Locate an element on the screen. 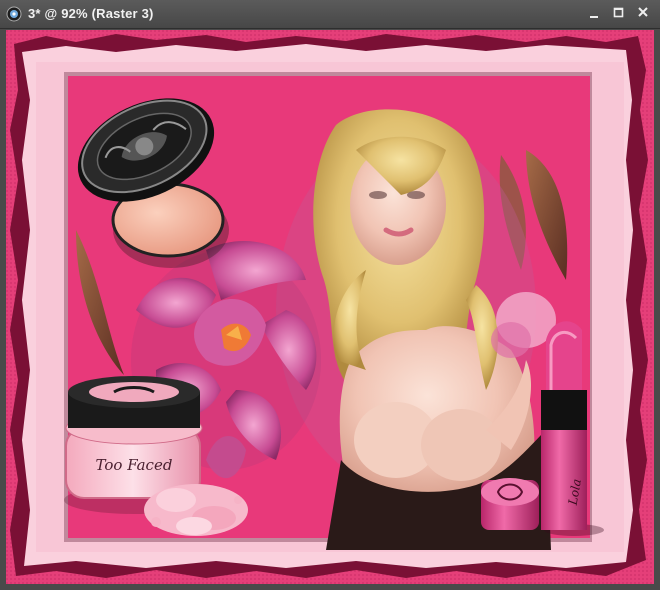  maximize-icon is located at coordinates (619, 13).